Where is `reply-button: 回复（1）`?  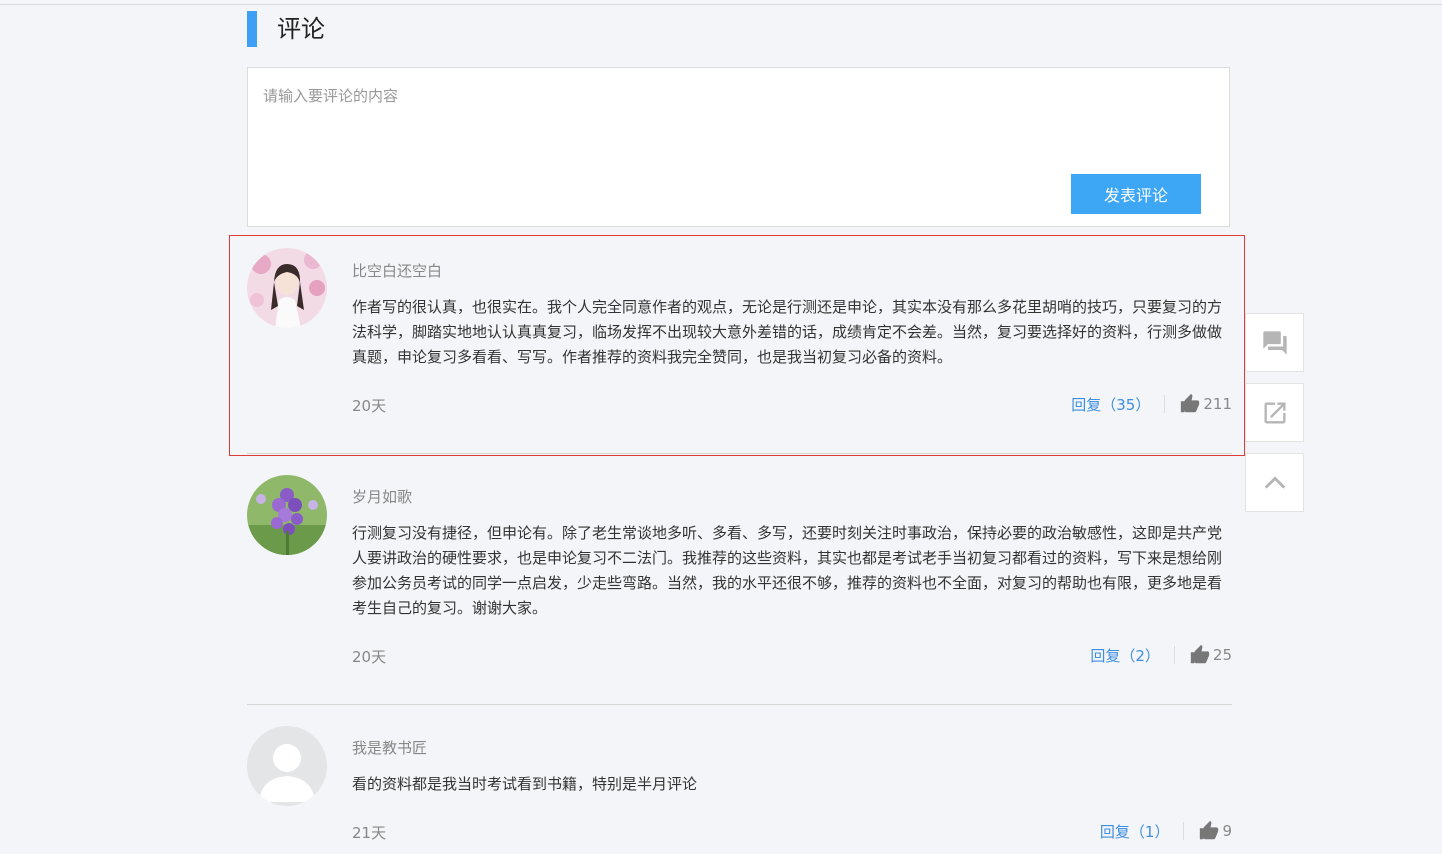 reply-button: 回复（1） is located at coordinates (1135, 831).